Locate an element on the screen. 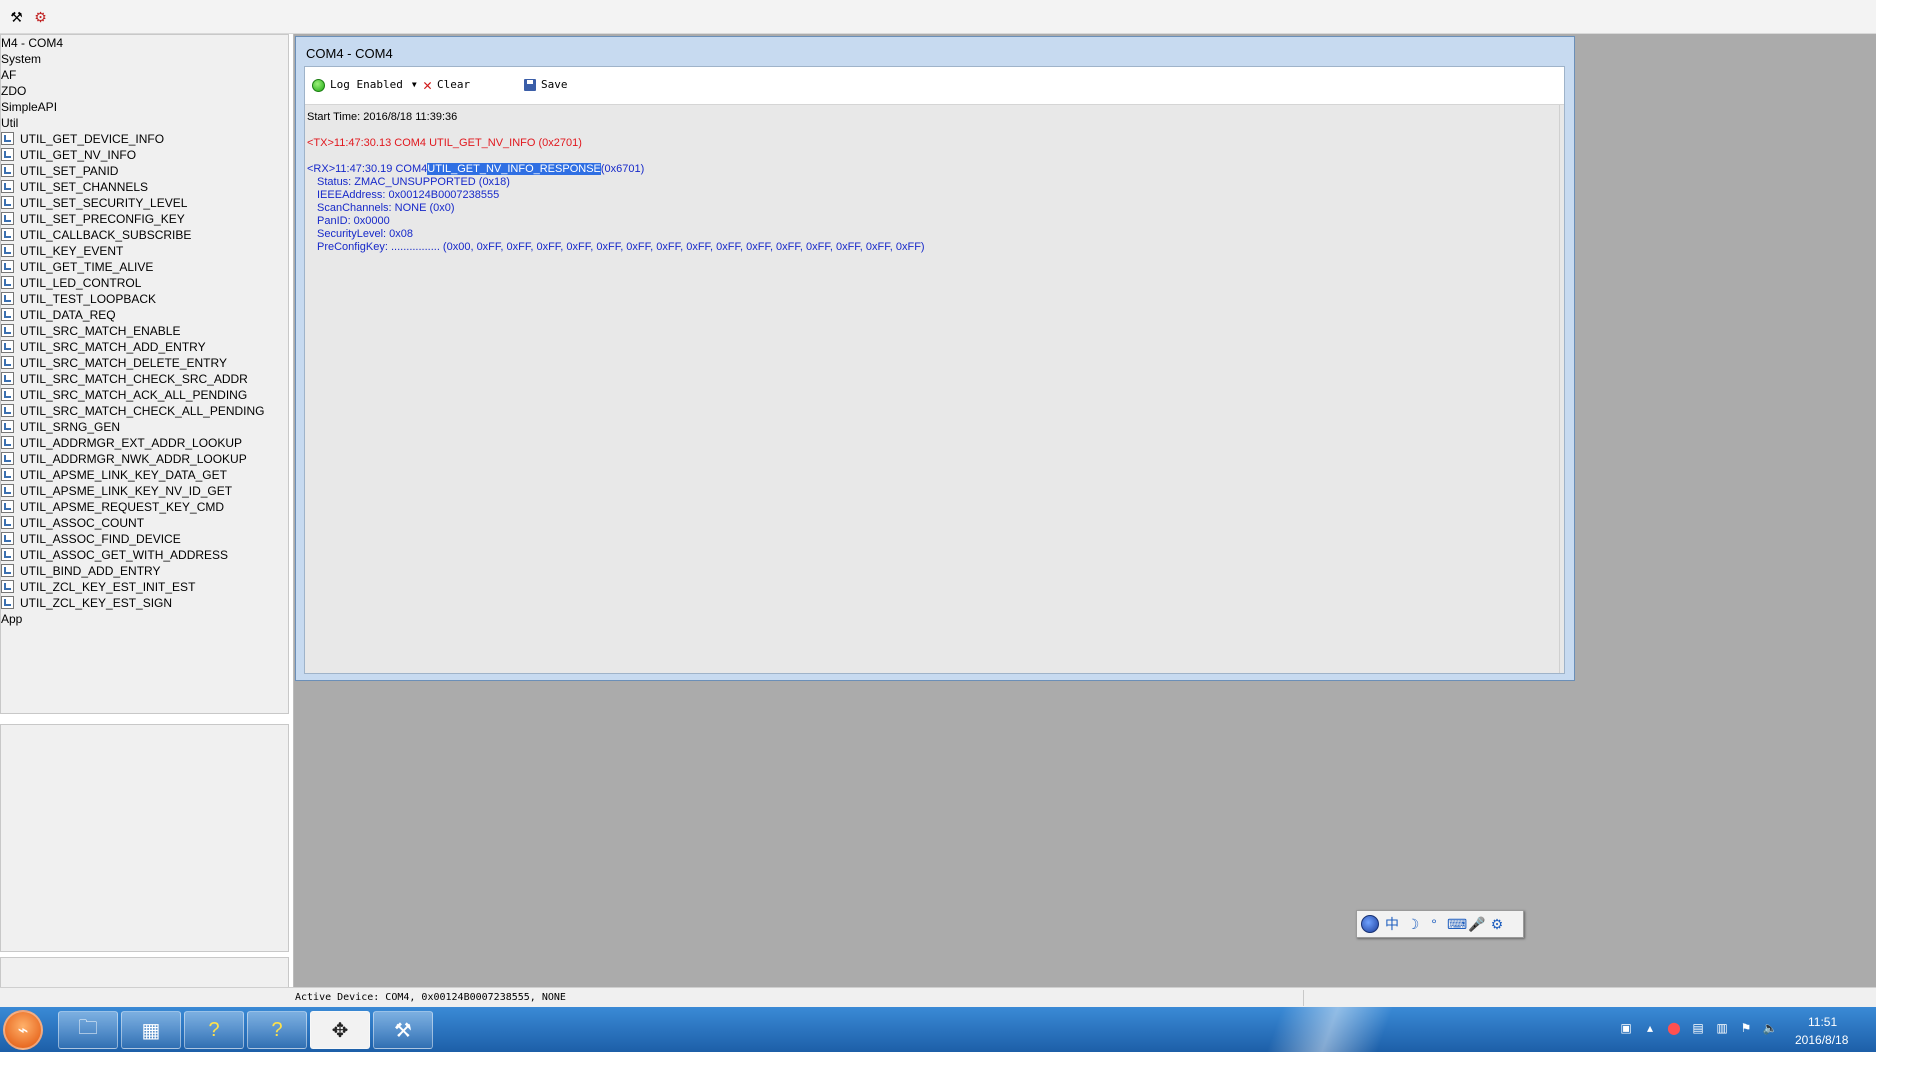 Image resolution: width=1920 pixels, height=1080 pixels. tree-command-item: UTIL_SET_PRECONFIG_KEY is located at coordinates (93, 219).